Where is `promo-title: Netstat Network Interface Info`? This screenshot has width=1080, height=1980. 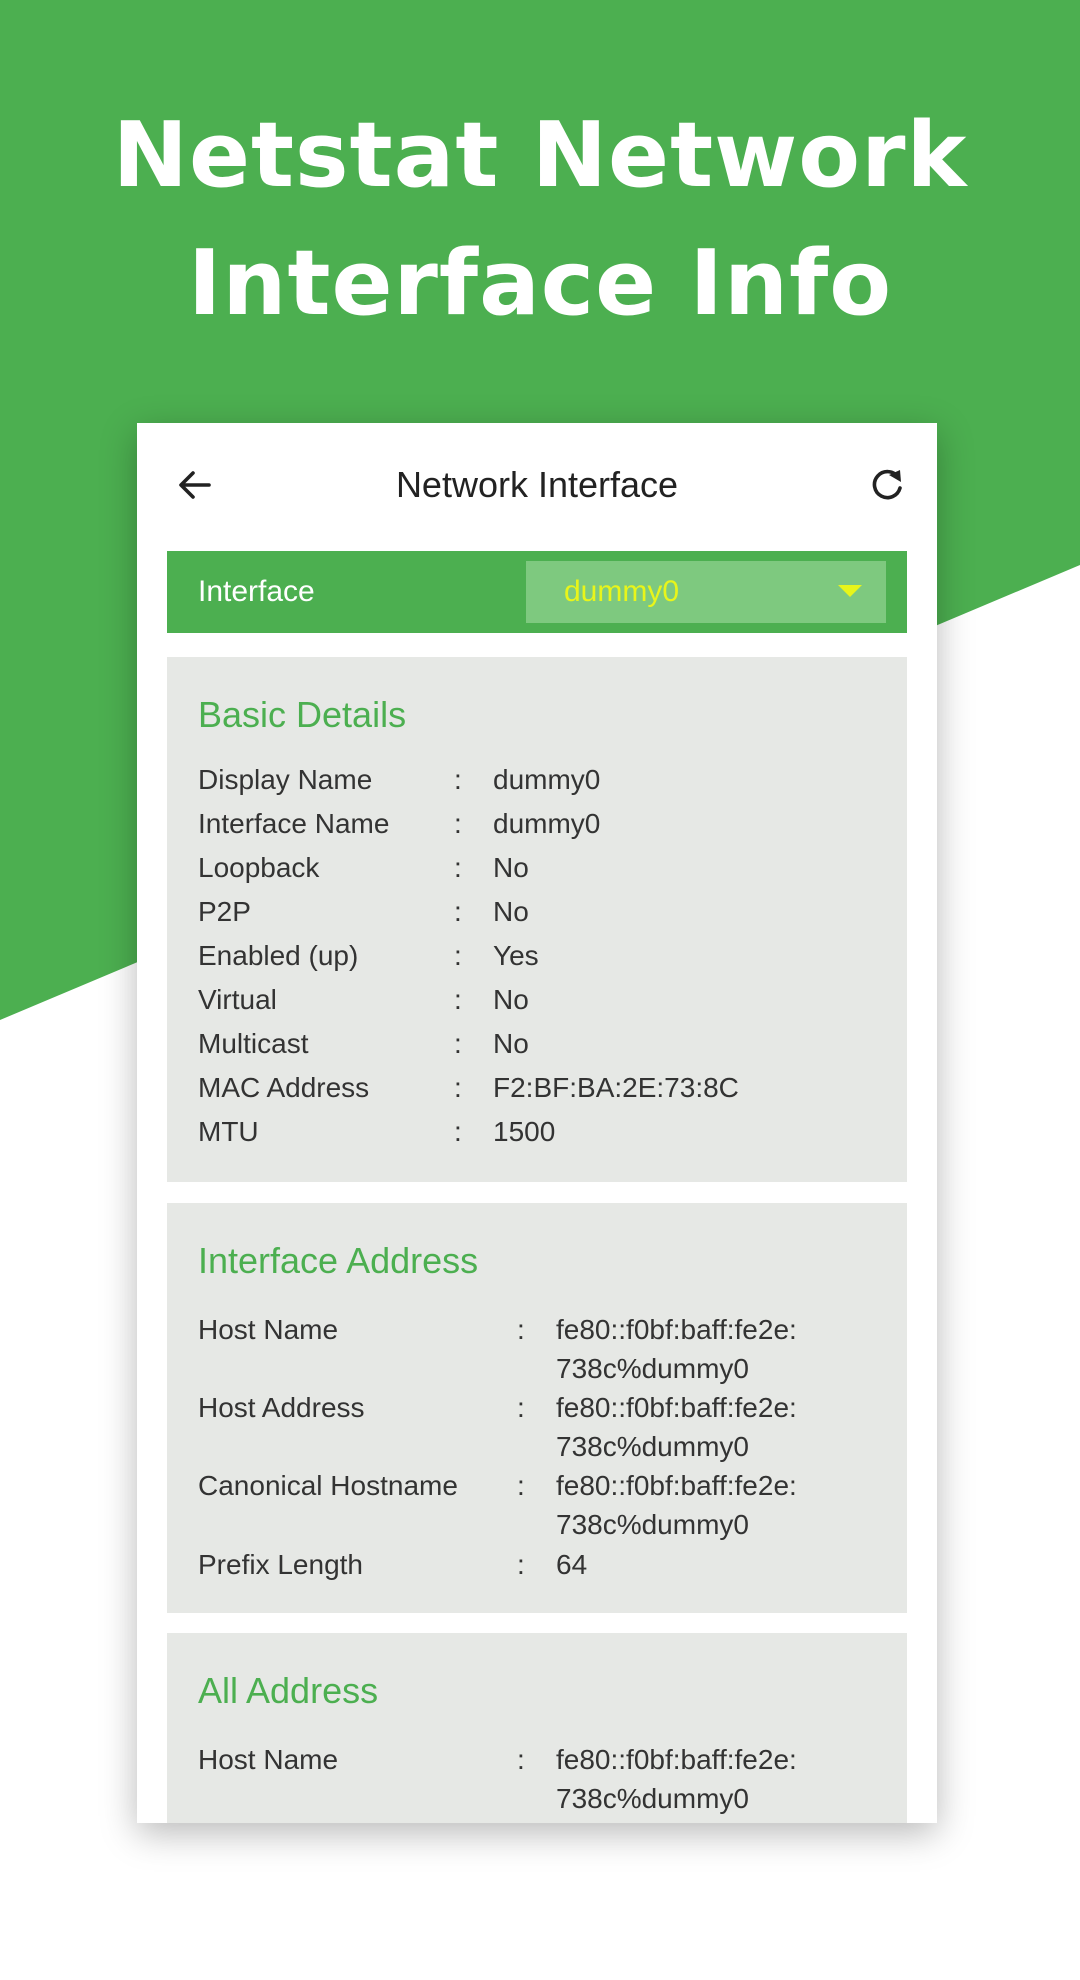
promo-title: Netstat Network Interface Info is located at coordinates (540, 220).